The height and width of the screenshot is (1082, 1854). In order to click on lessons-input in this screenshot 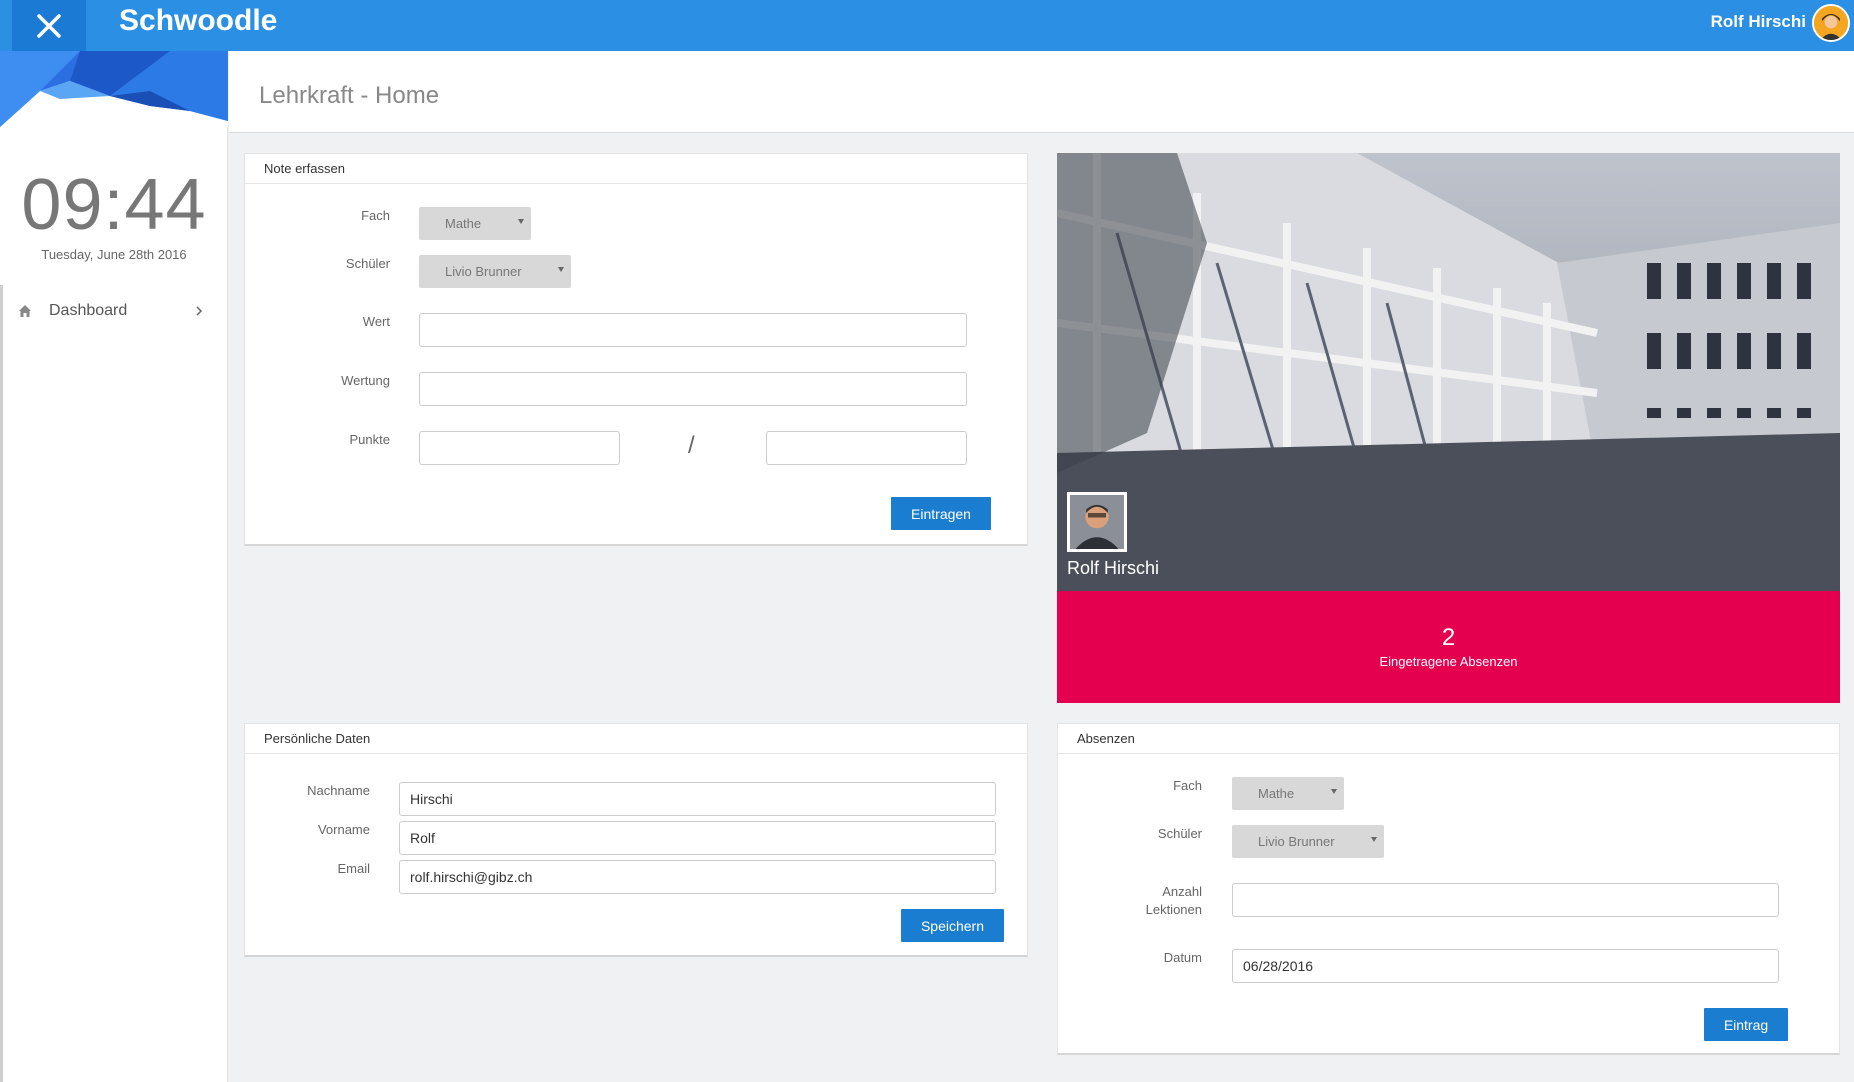, I will do `click(1505, 900)`.